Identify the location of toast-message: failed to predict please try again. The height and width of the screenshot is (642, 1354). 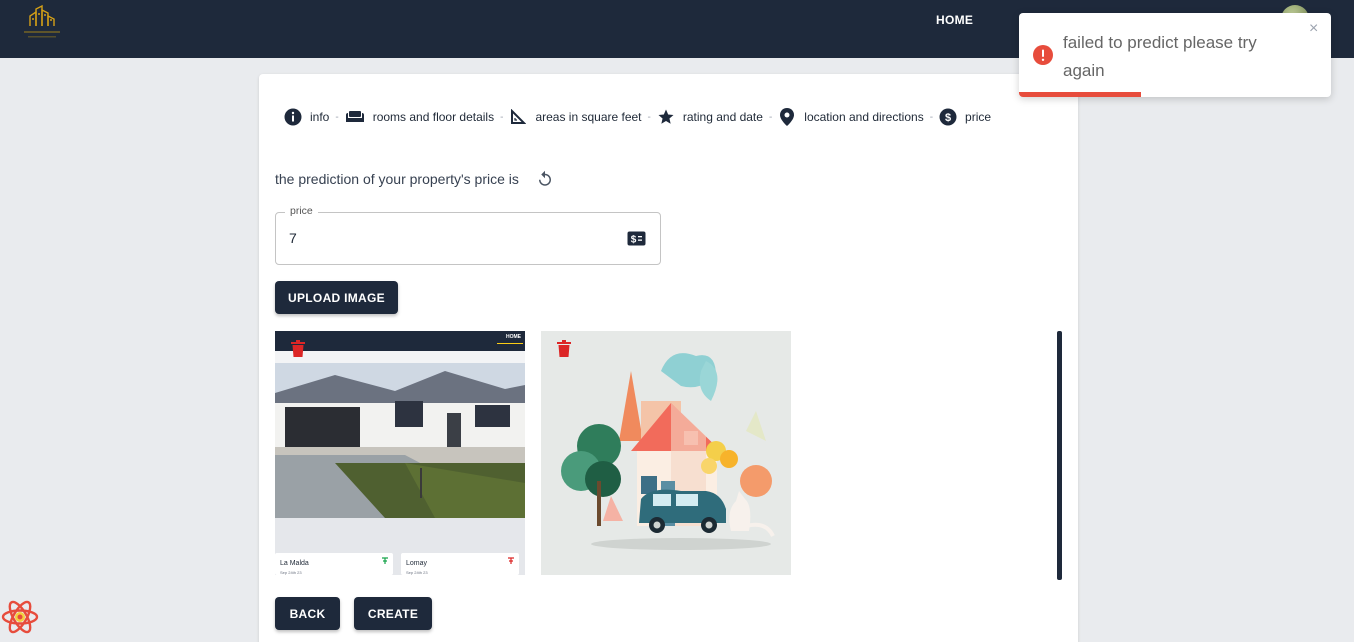
(1160, 56).